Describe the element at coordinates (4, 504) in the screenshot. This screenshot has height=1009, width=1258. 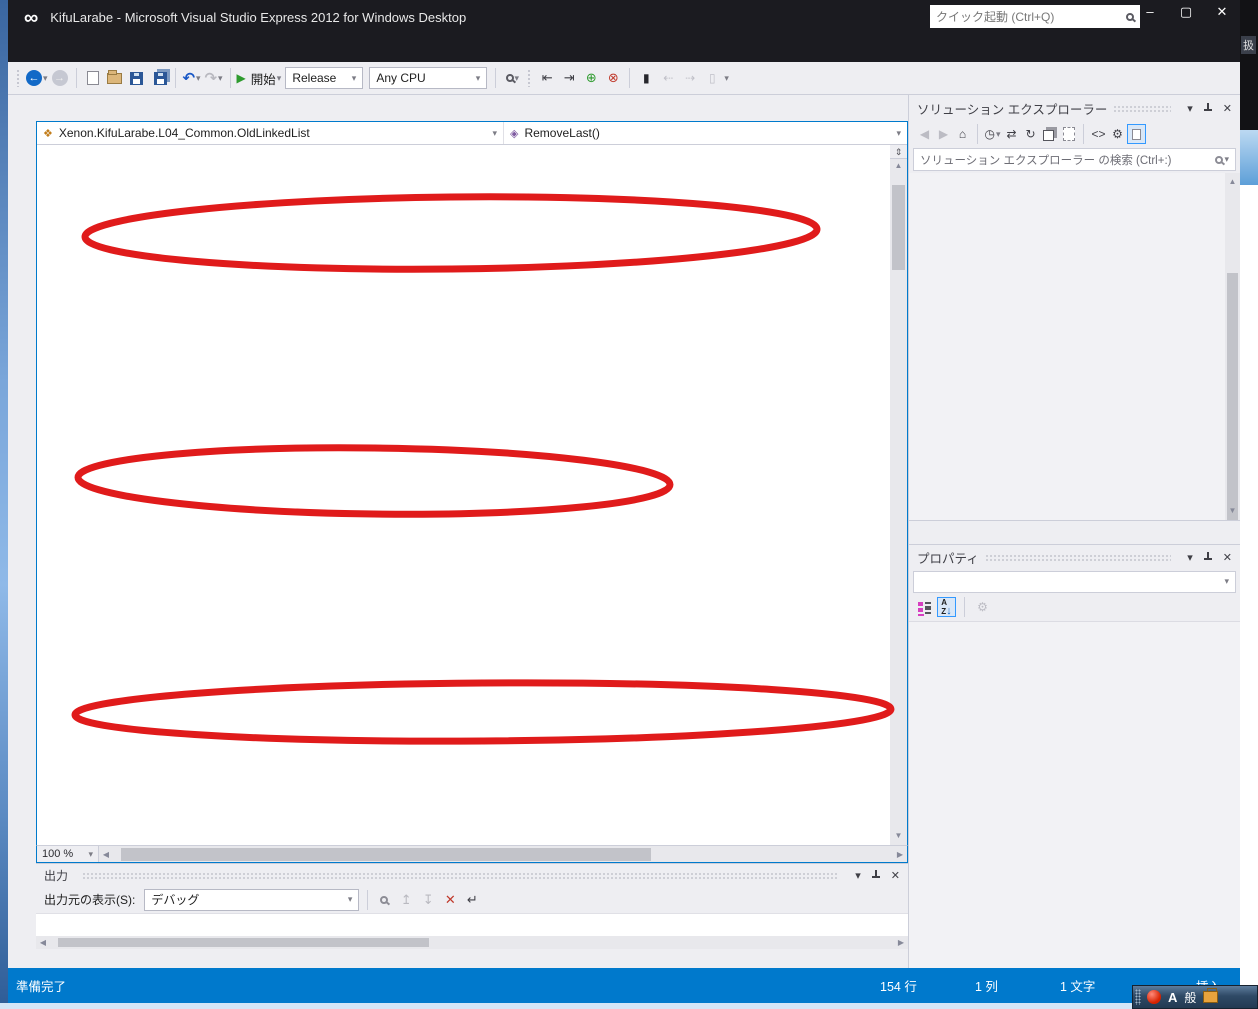
I see `desktop-edge` at that location.